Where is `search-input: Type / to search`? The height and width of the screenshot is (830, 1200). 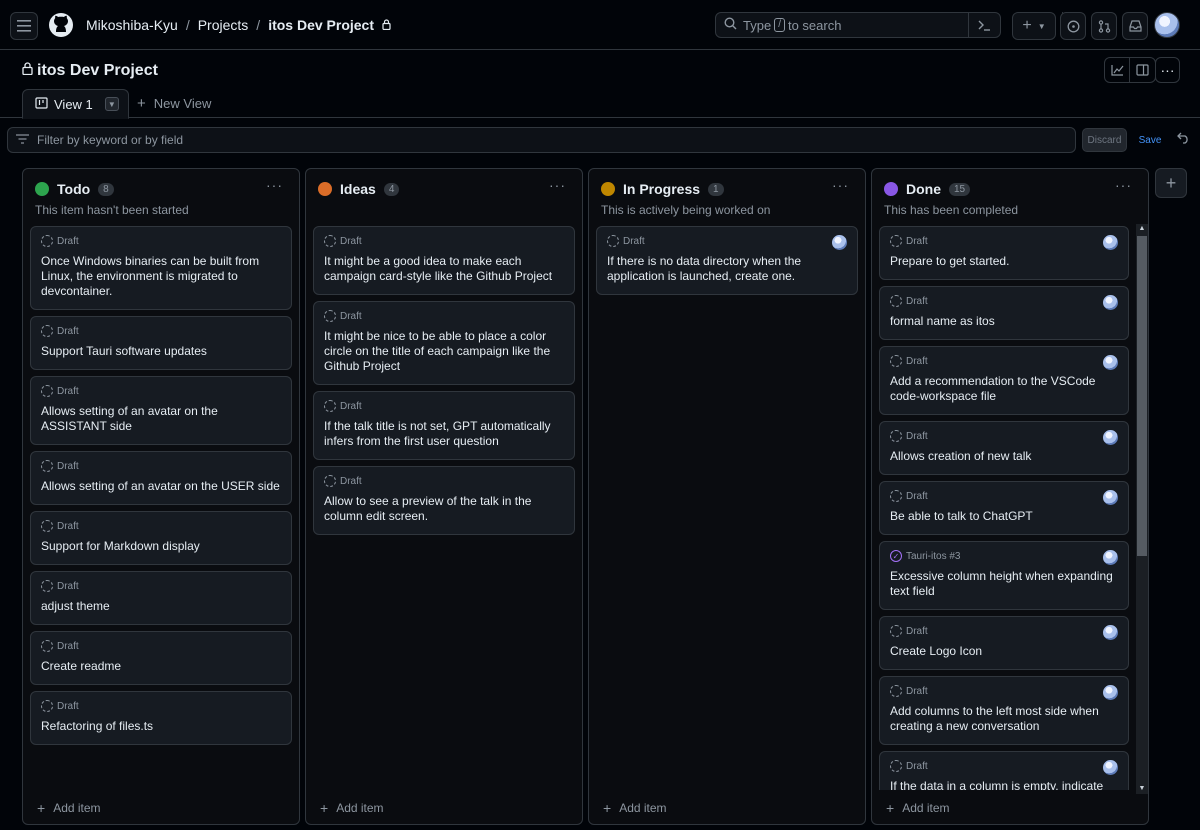 search-input: Type / to search is located at coordinates (858, 25).